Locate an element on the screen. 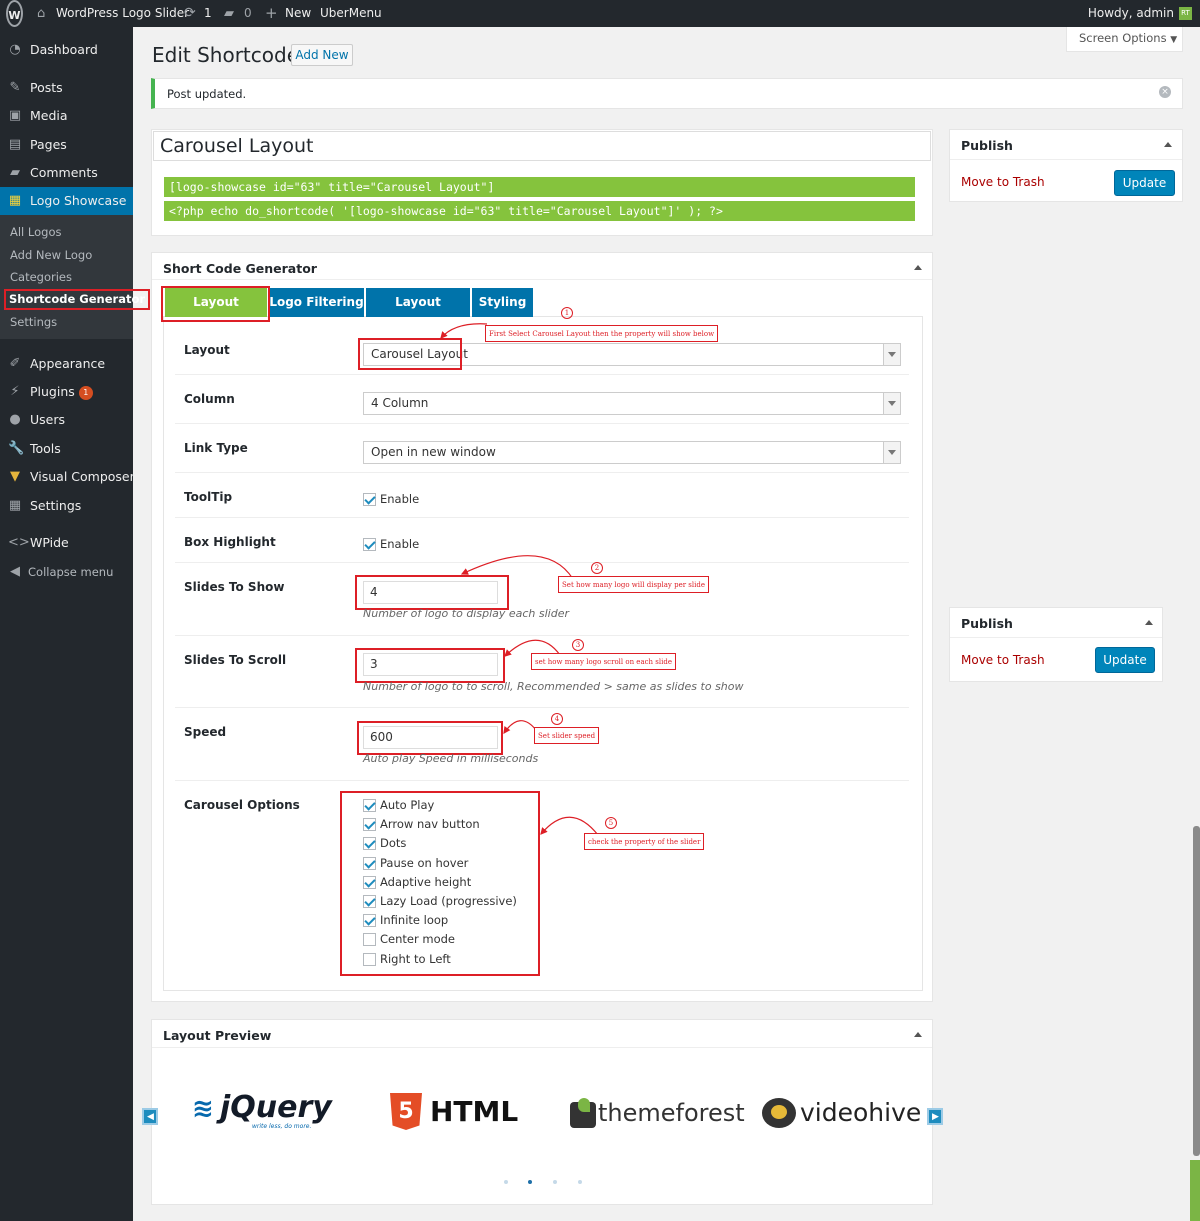 This screenshot has height=1221, width=1200. annotation-number-4: 4 is located at coordinates (557, 719).